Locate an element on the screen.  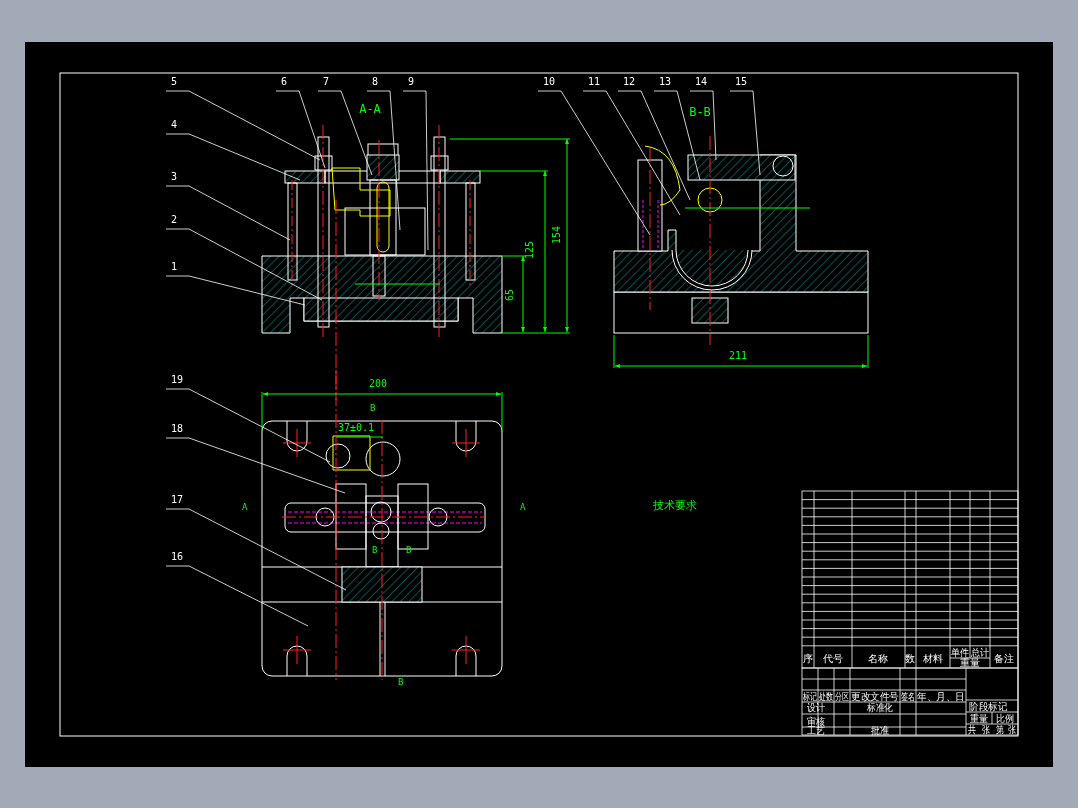
part-number-label: 4 is located at coordinates (174, 124).